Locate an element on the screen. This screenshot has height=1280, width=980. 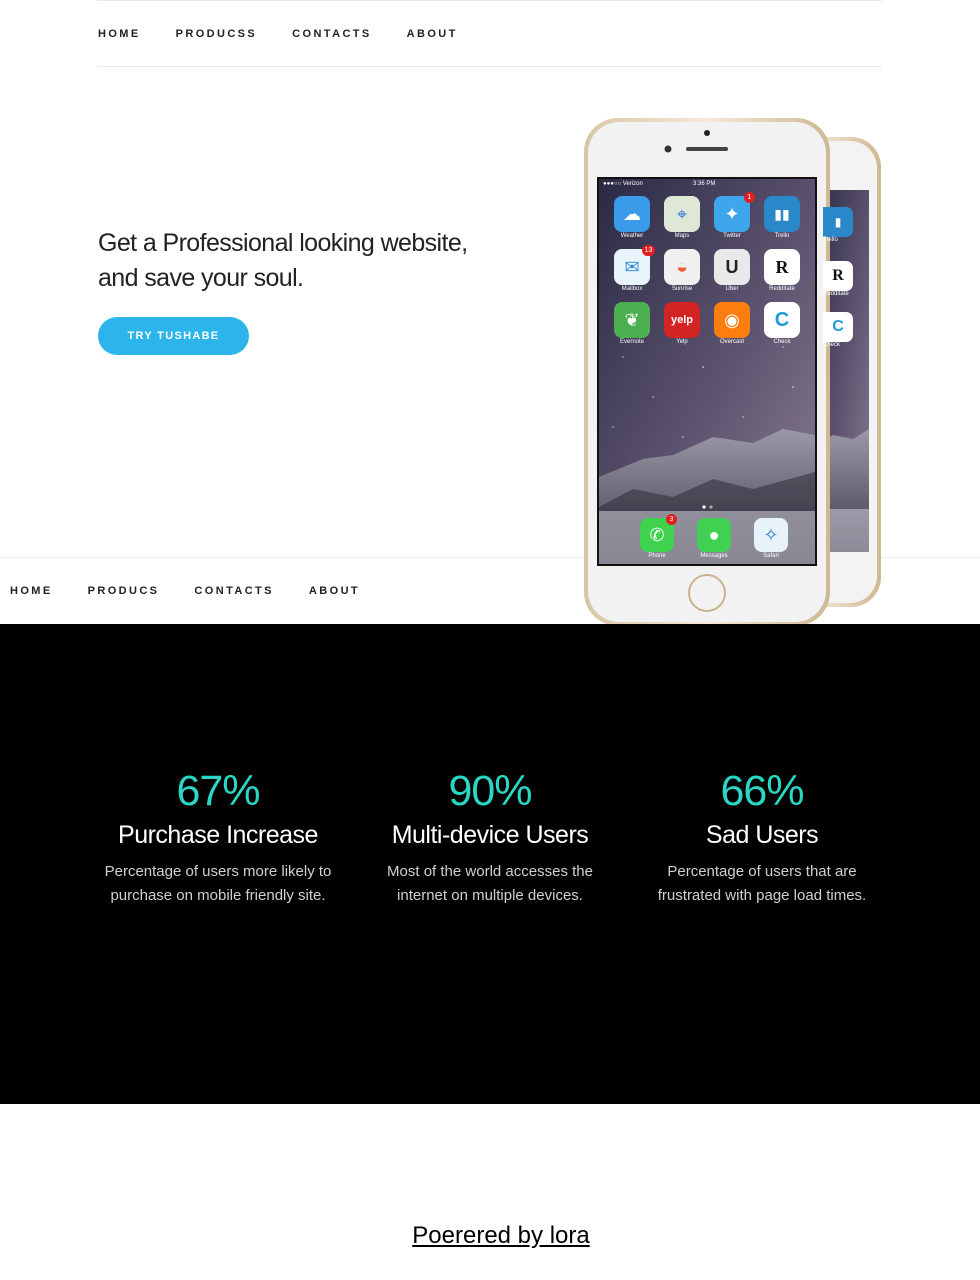
app-evernote: ❦ Evernote is located at coordinates (632, 323).